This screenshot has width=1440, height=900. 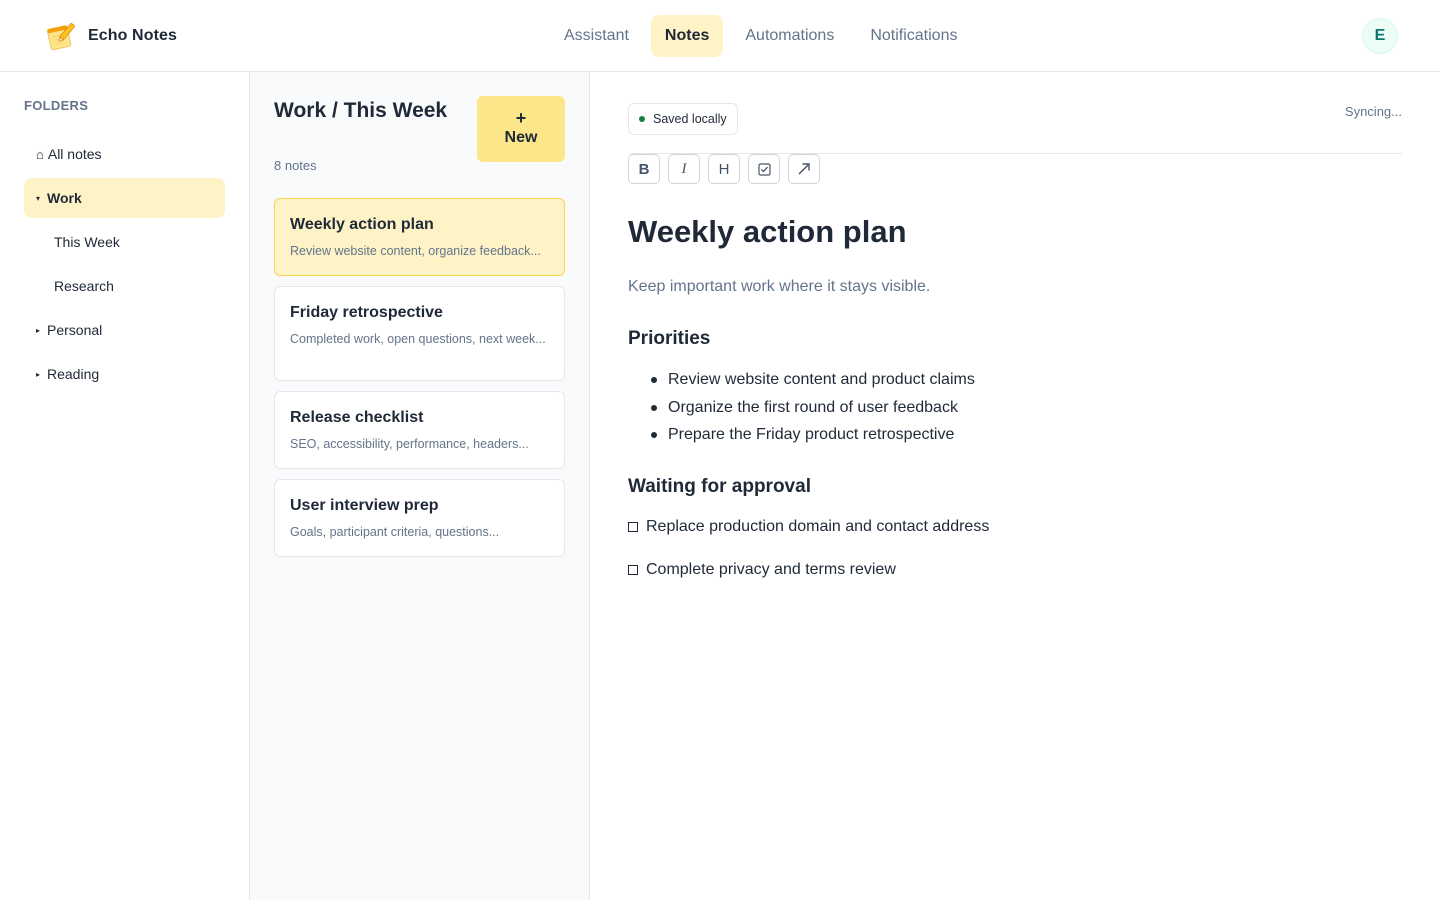 What do you see at coordinates (767, 232) in the screenshot?
I see `note-title: Weekly action plan` at bounding box center [767, 232].